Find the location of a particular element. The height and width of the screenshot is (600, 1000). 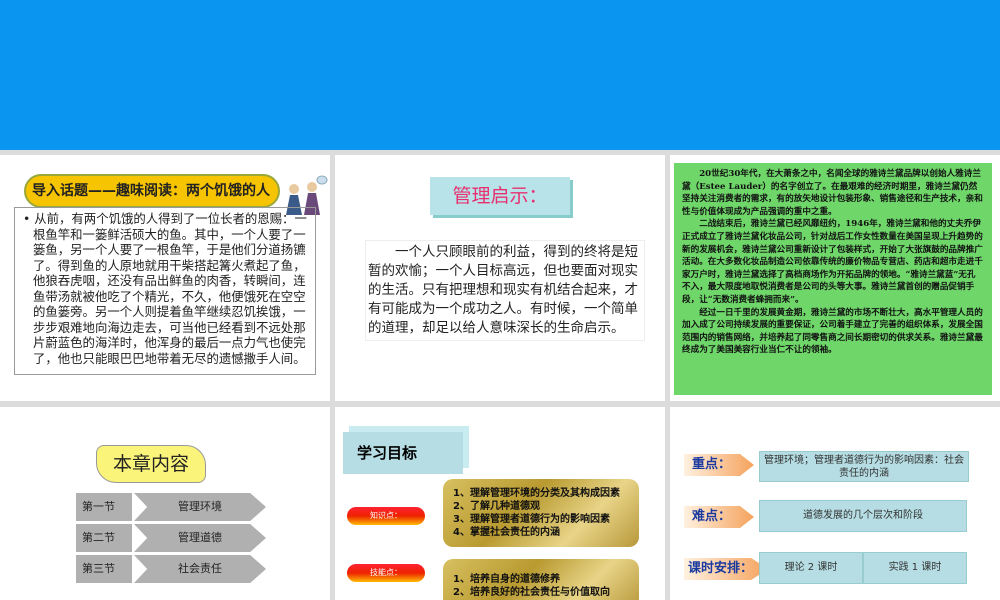

section-row: 第三节 社会责任 is located at coordinates (171, 569).